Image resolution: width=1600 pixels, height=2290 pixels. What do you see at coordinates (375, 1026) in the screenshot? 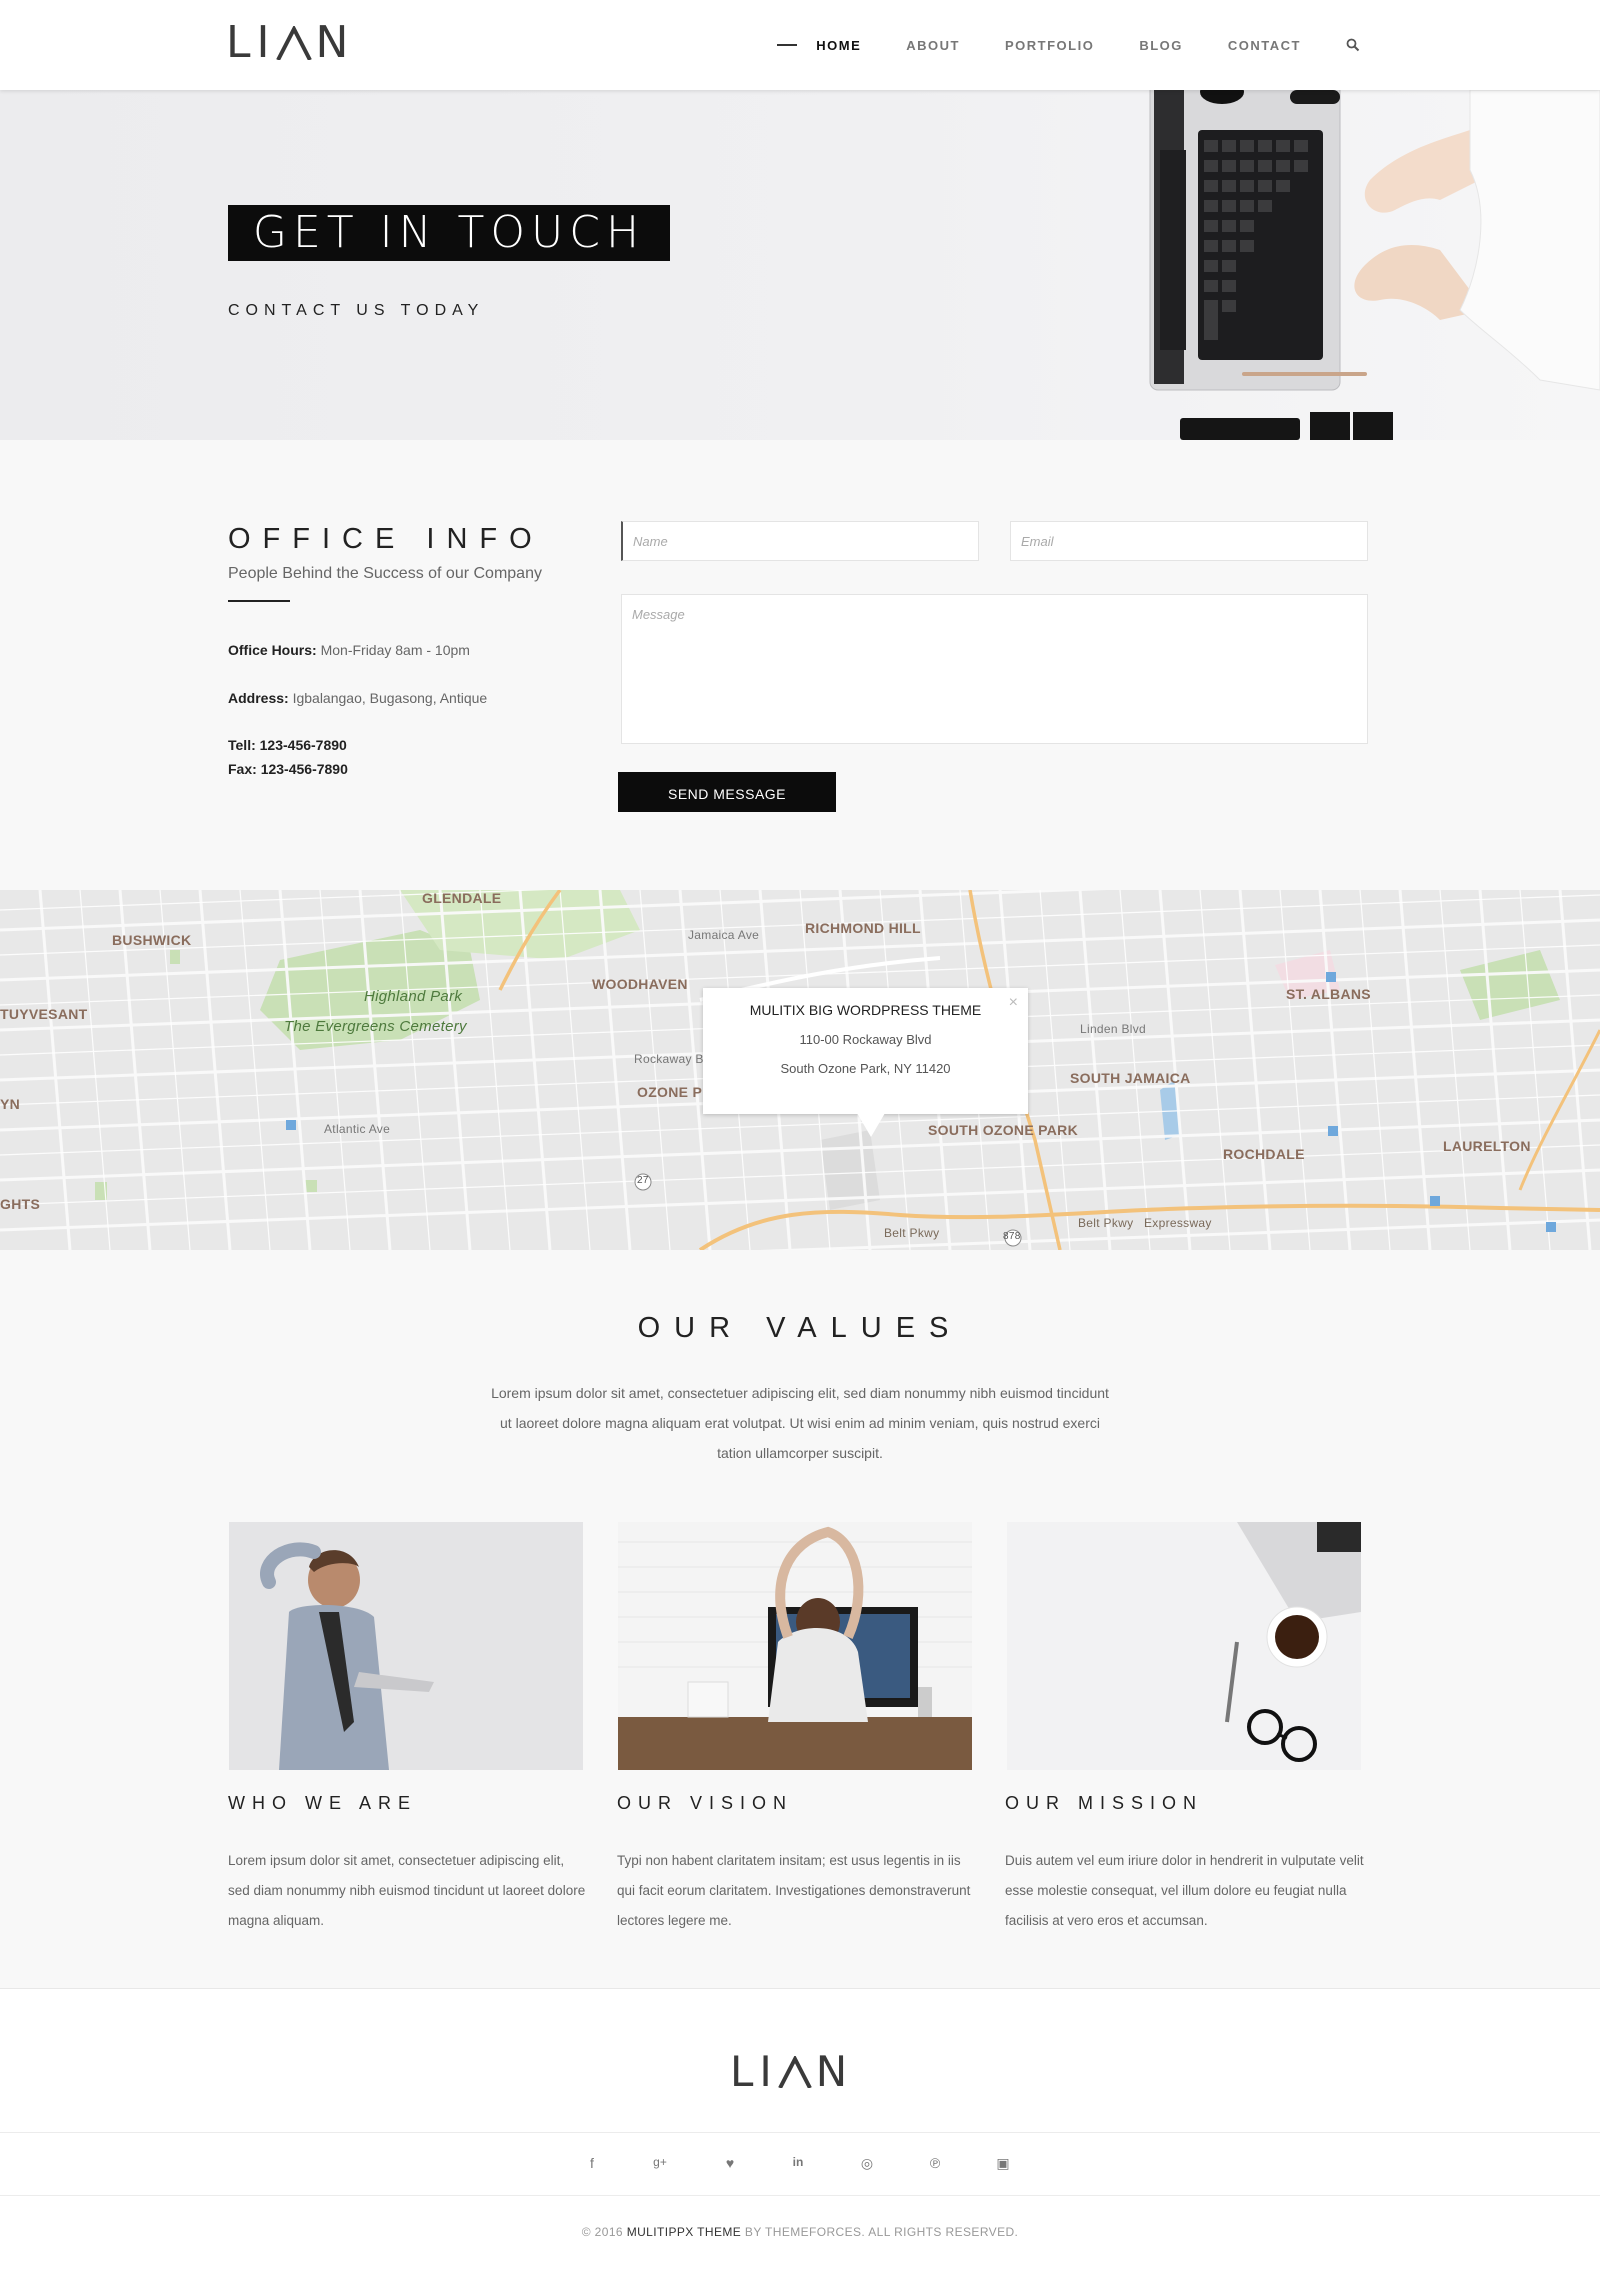
I see `map-label-evergreens: The Evergreens Cemetery` at bounding box center [375, 1026].